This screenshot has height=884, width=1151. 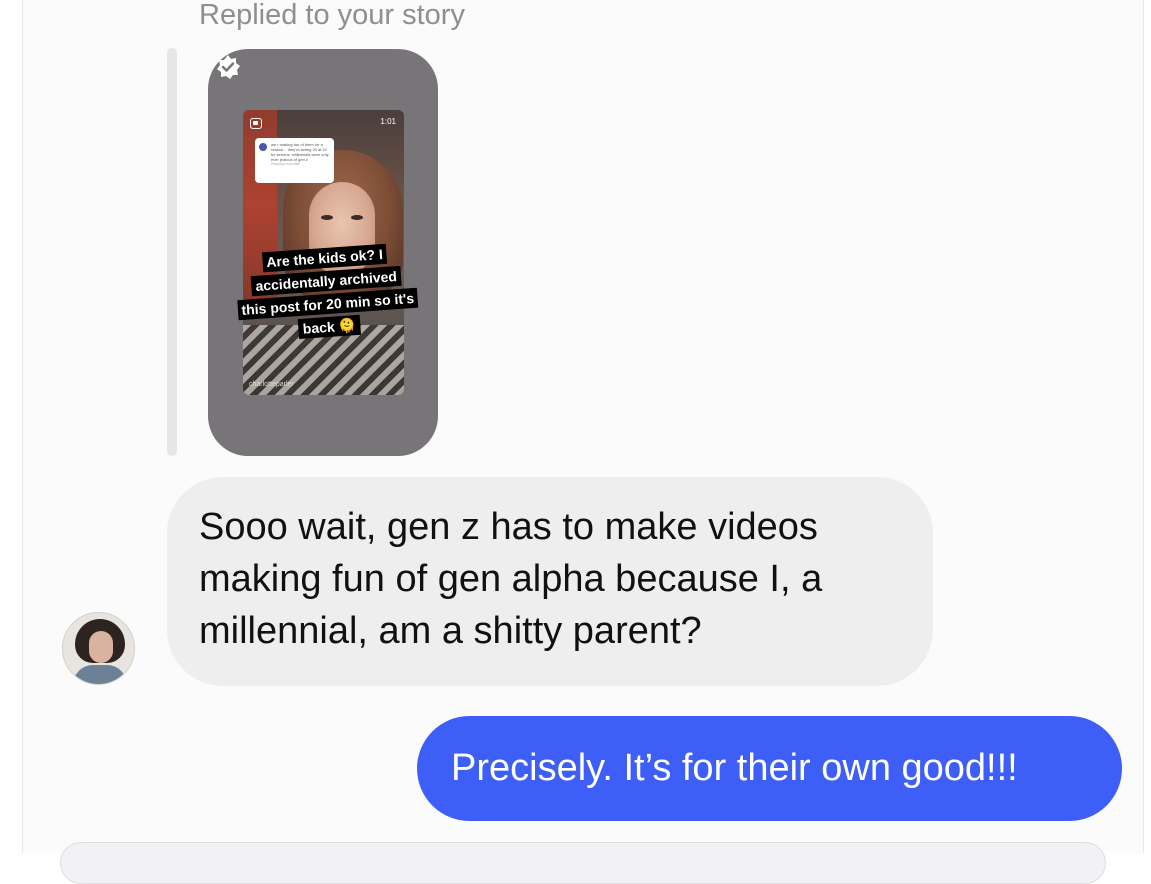 I want to click on reply-indicator-bar, so click(x=172, y=252).